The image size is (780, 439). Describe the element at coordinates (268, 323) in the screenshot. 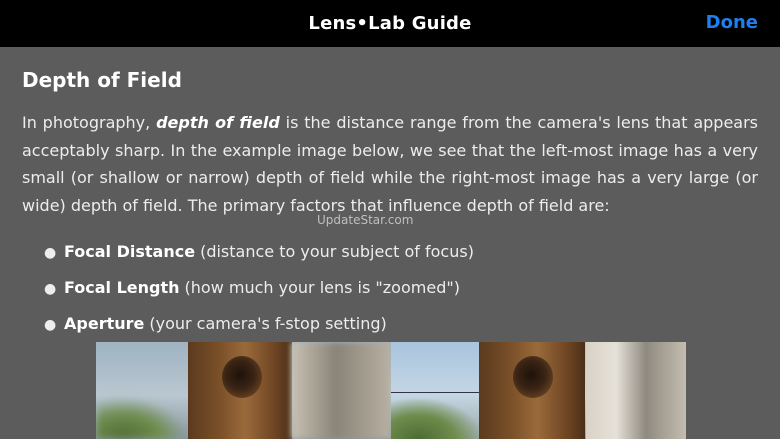

I see `factor-description: (your camera's f-stop setting)` at that location.